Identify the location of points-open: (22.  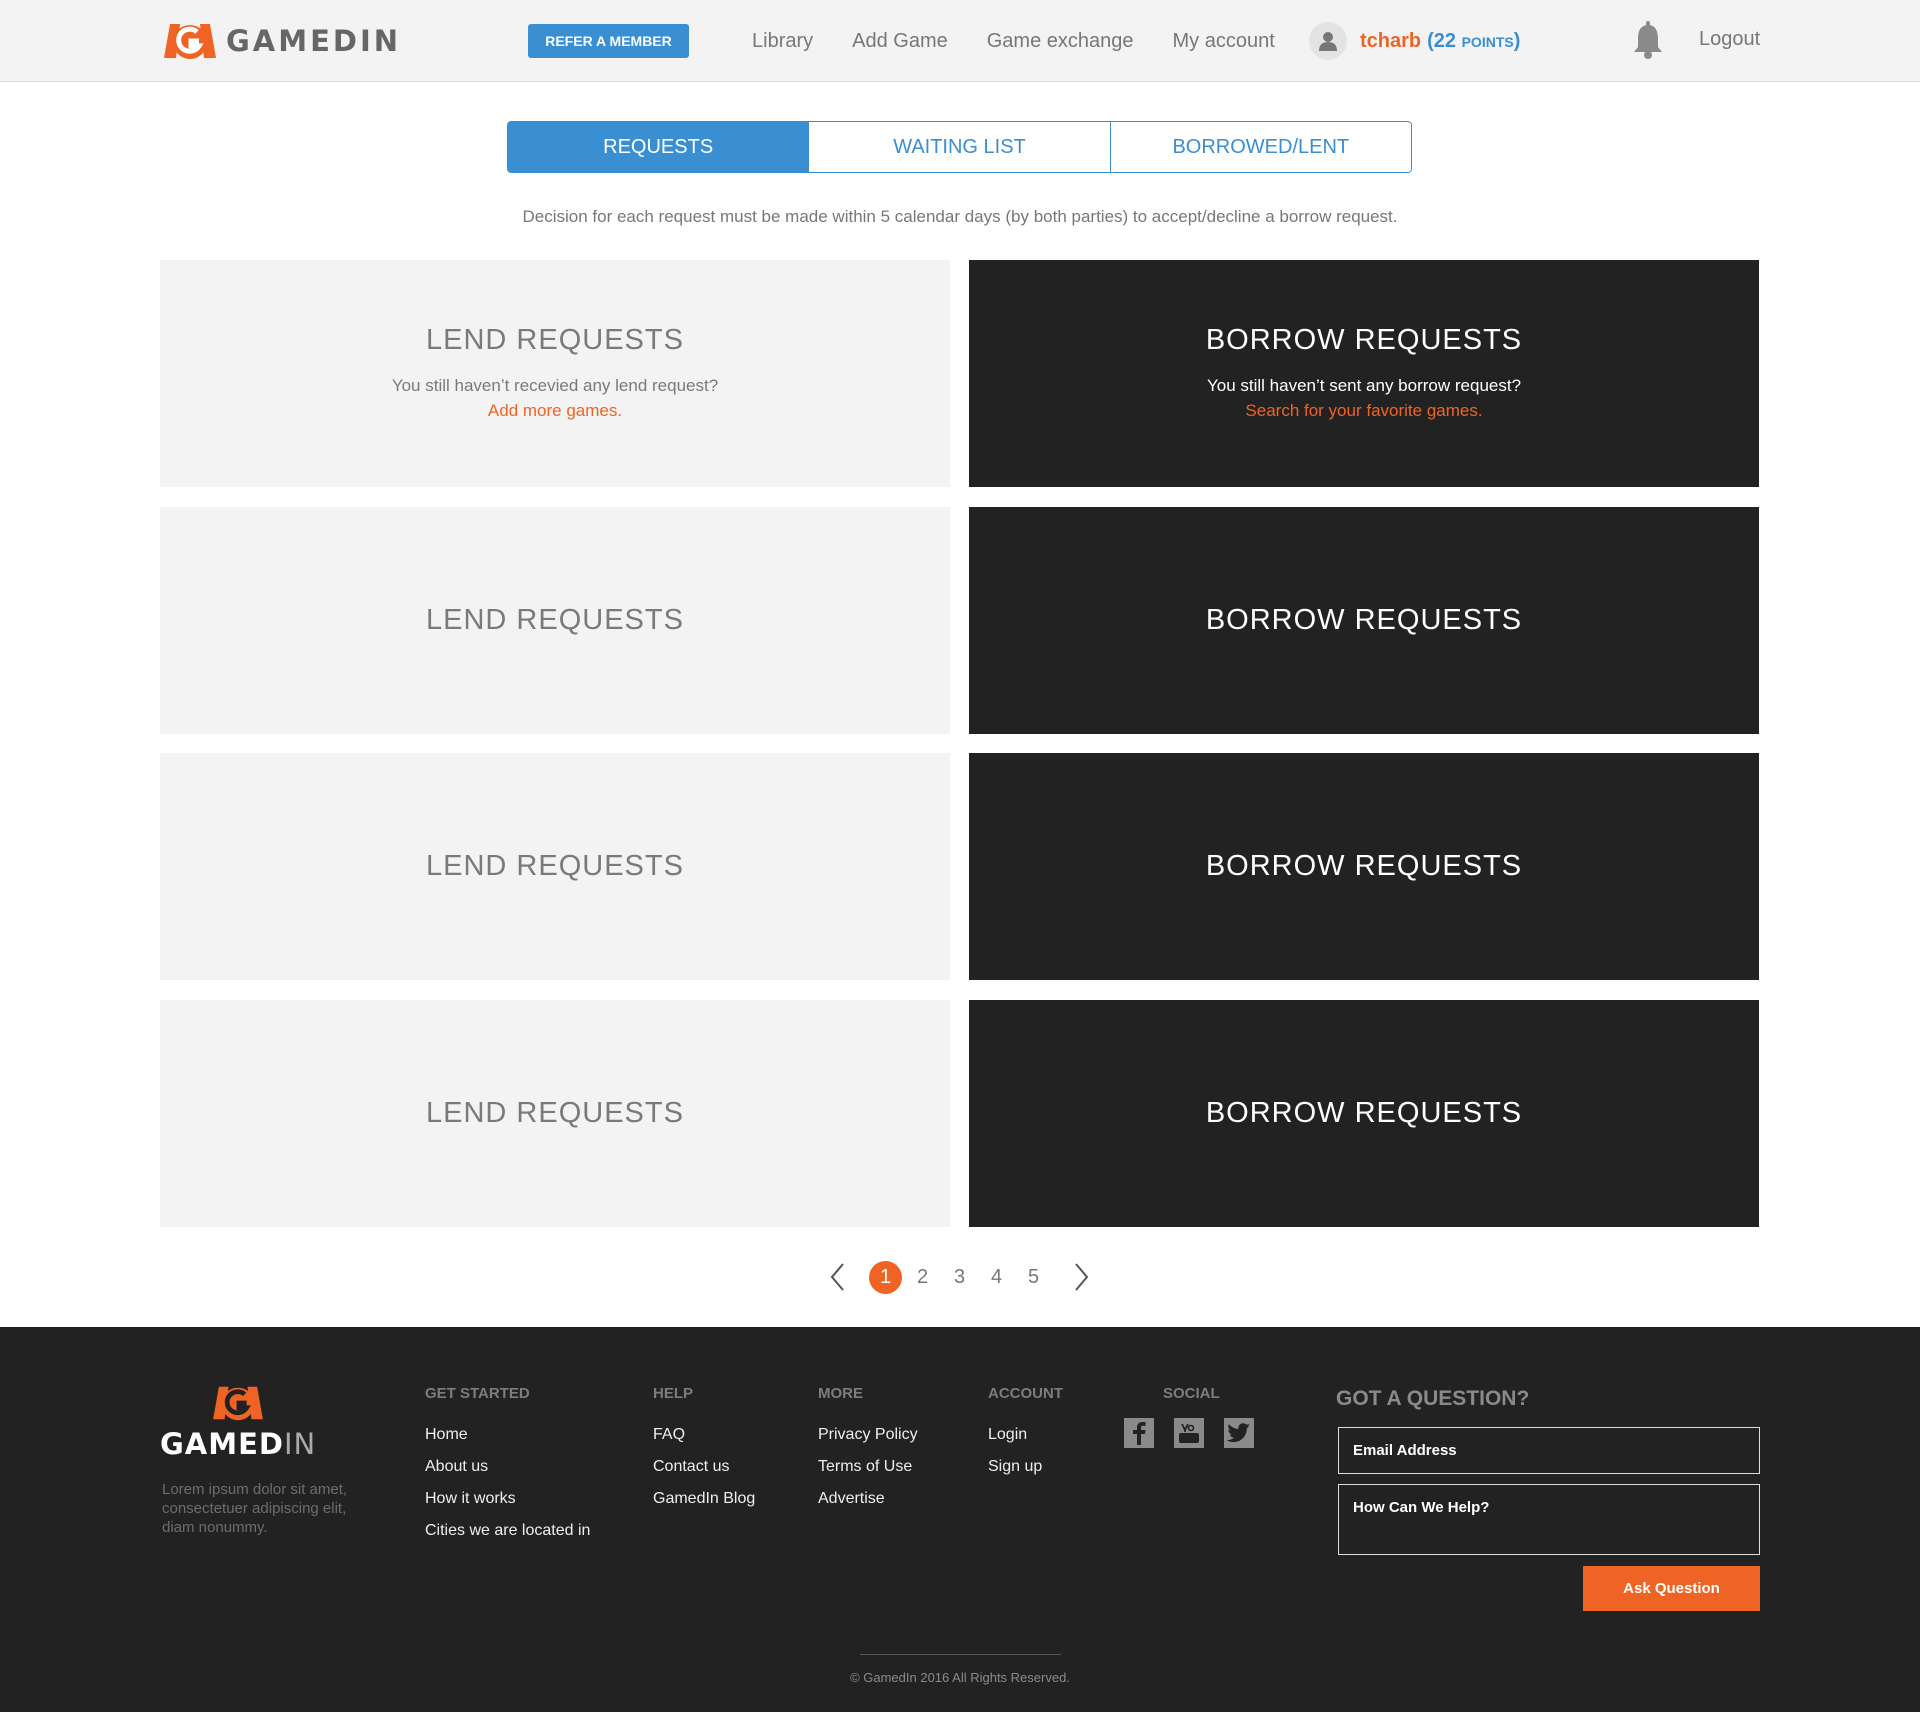
(1442, 40).